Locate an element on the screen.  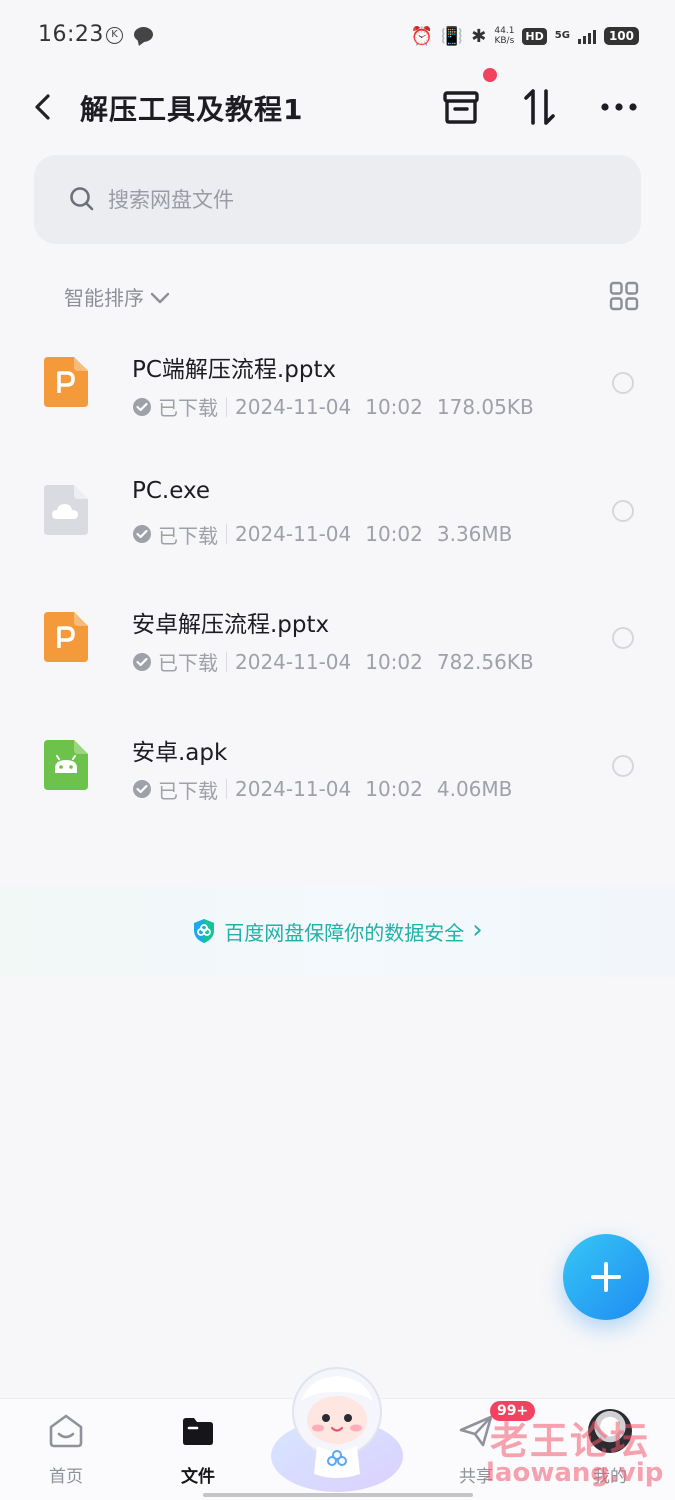
add-button is located at coordinates (606, 1277).